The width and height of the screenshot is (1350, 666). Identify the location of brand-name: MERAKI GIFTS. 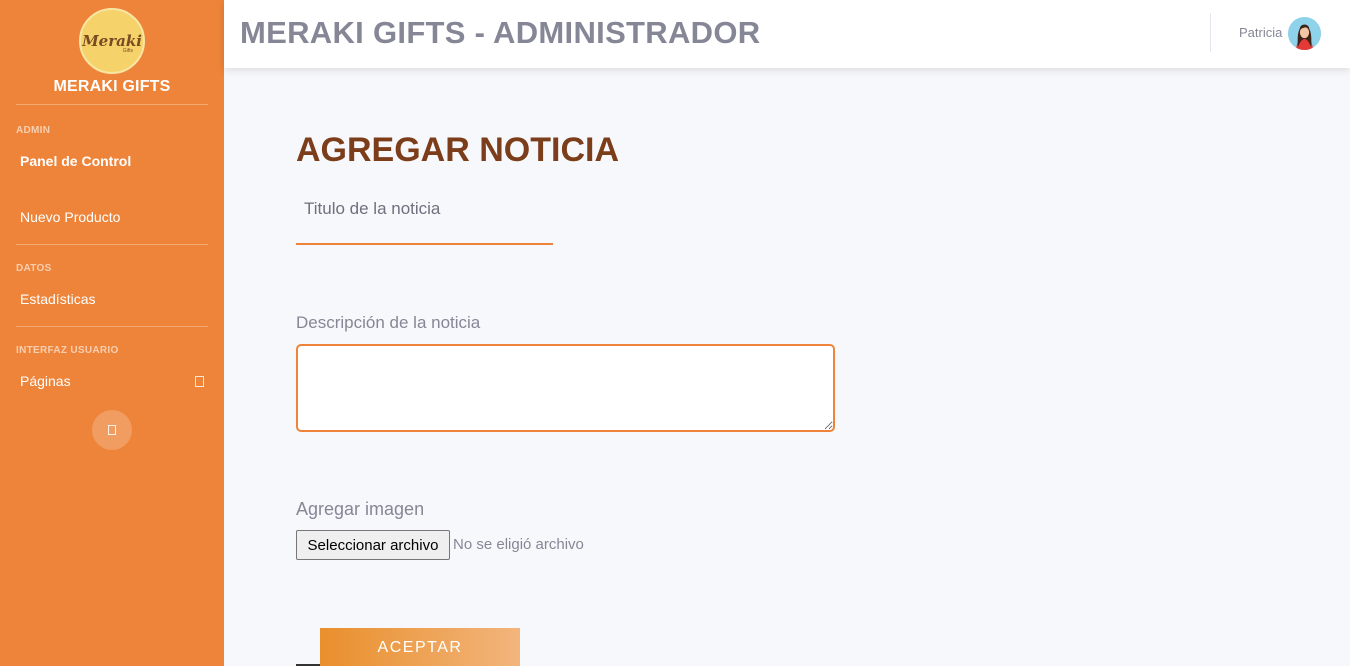
(112, 86).